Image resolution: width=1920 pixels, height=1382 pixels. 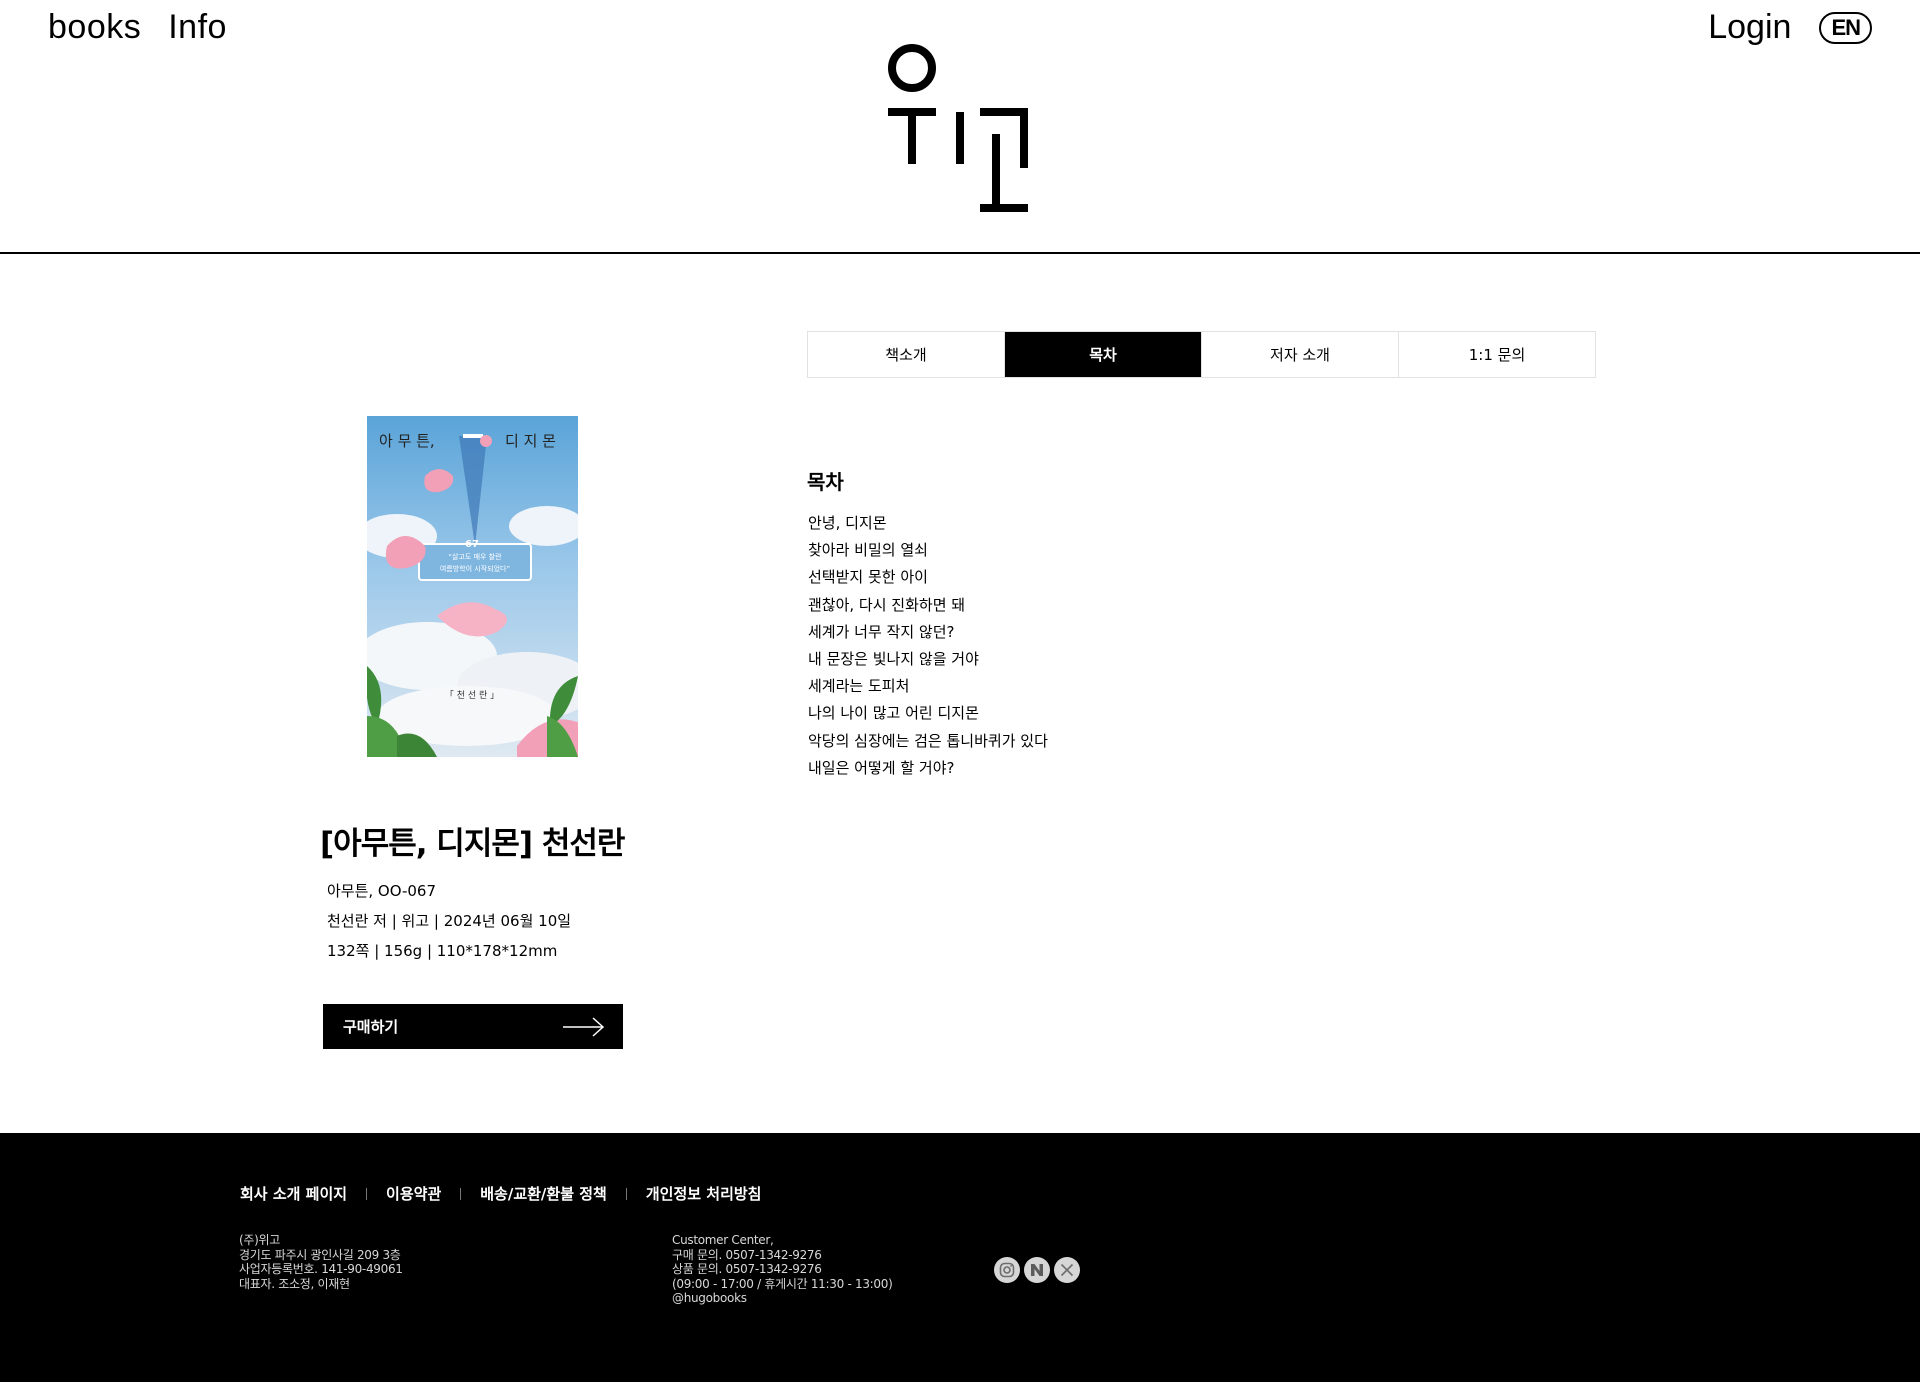 I want to click on cover-title-right: 디 지 몬, so click(x=530, y=441).